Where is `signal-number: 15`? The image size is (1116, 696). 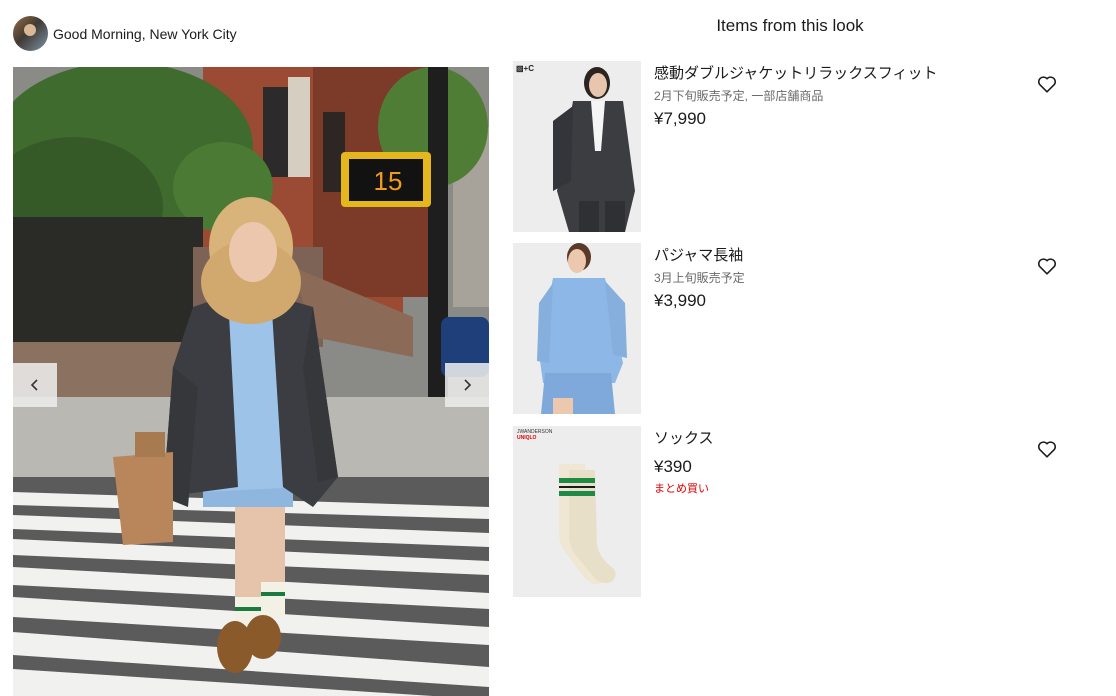 signal-number: 15 is located at coordinates (388, 181).